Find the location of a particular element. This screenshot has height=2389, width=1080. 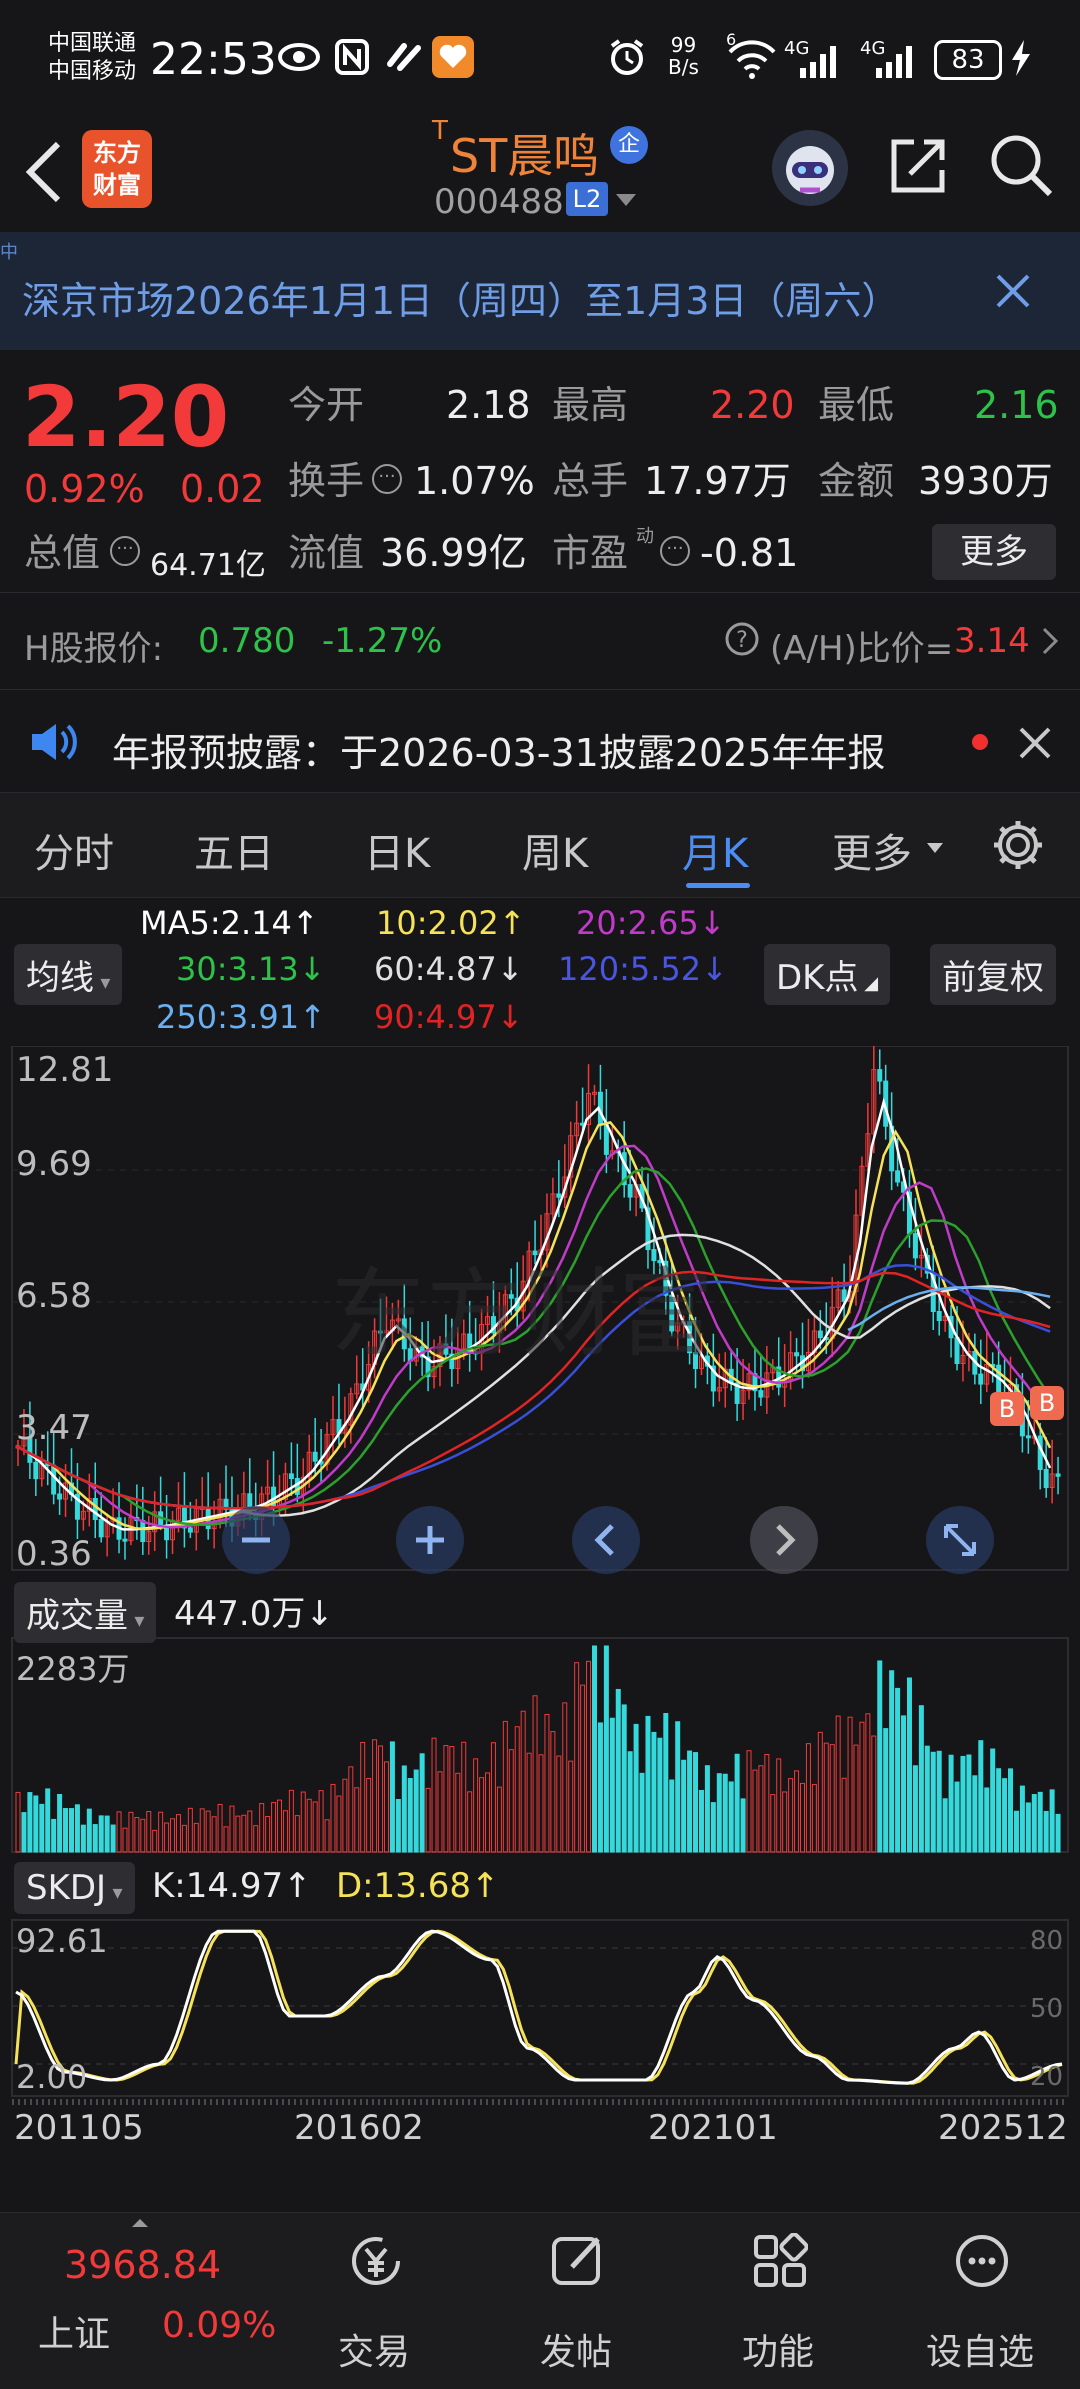

skdj-bottom-label: 2.00 is located at coordinates (52, 2077).